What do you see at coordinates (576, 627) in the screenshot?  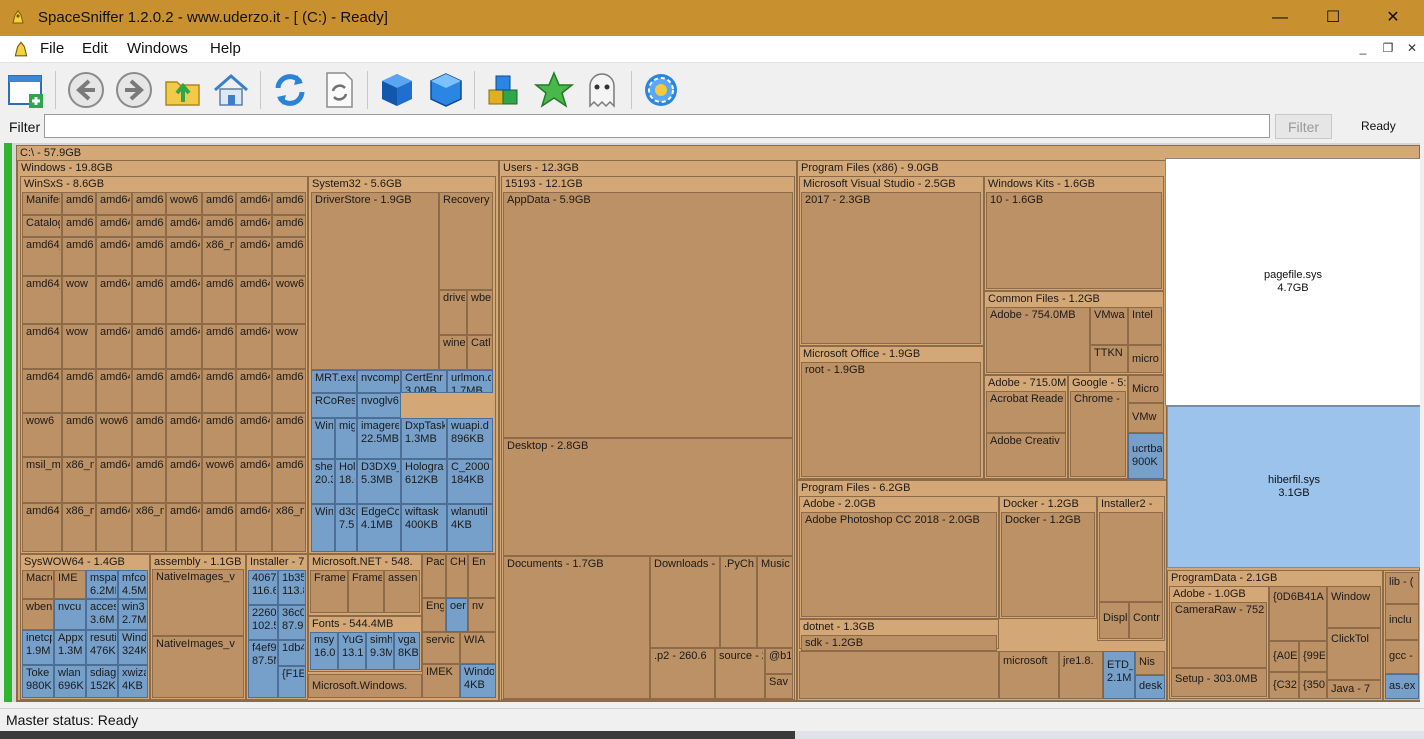 I see `tile-documents: Documents - 1.7GB` at bounding box center [576, 627].